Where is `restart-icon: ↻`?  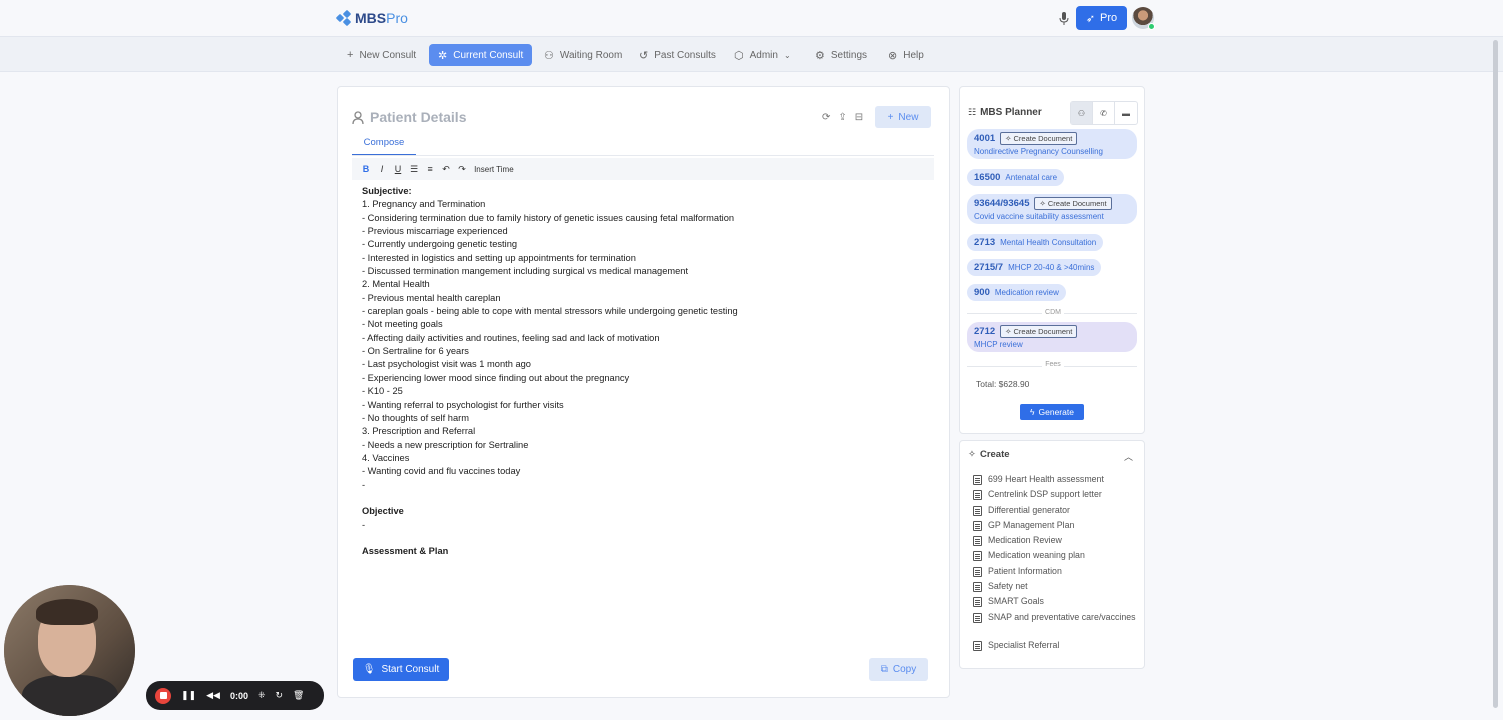 restart-icon: ↻ is located at coordinates (280, 695).